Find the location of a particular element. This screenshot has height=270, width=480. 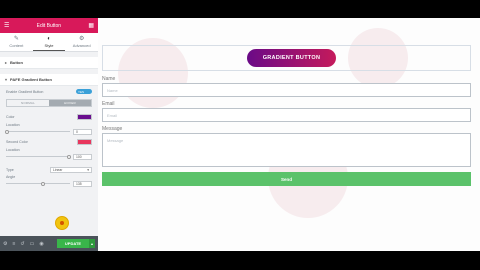

gear-icon: ⚙ is located at coordinates (81, 39).